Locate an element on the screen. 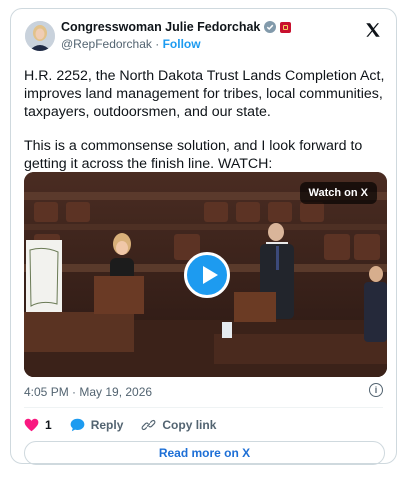 The width and height of the screenshot is (417, 480). action-bar: 1 Reply Copy link is located at coordinates (129, 425).